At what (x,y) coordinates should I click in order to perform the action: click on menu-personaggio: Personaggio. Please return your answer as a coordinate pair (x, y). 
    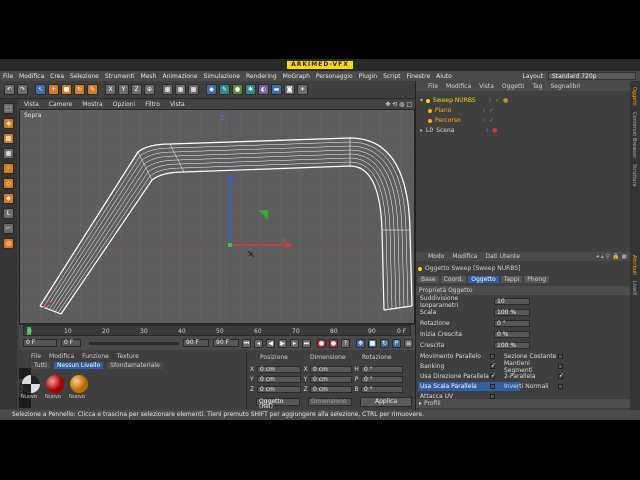
    Looking at the image, I should click on (334, 76).